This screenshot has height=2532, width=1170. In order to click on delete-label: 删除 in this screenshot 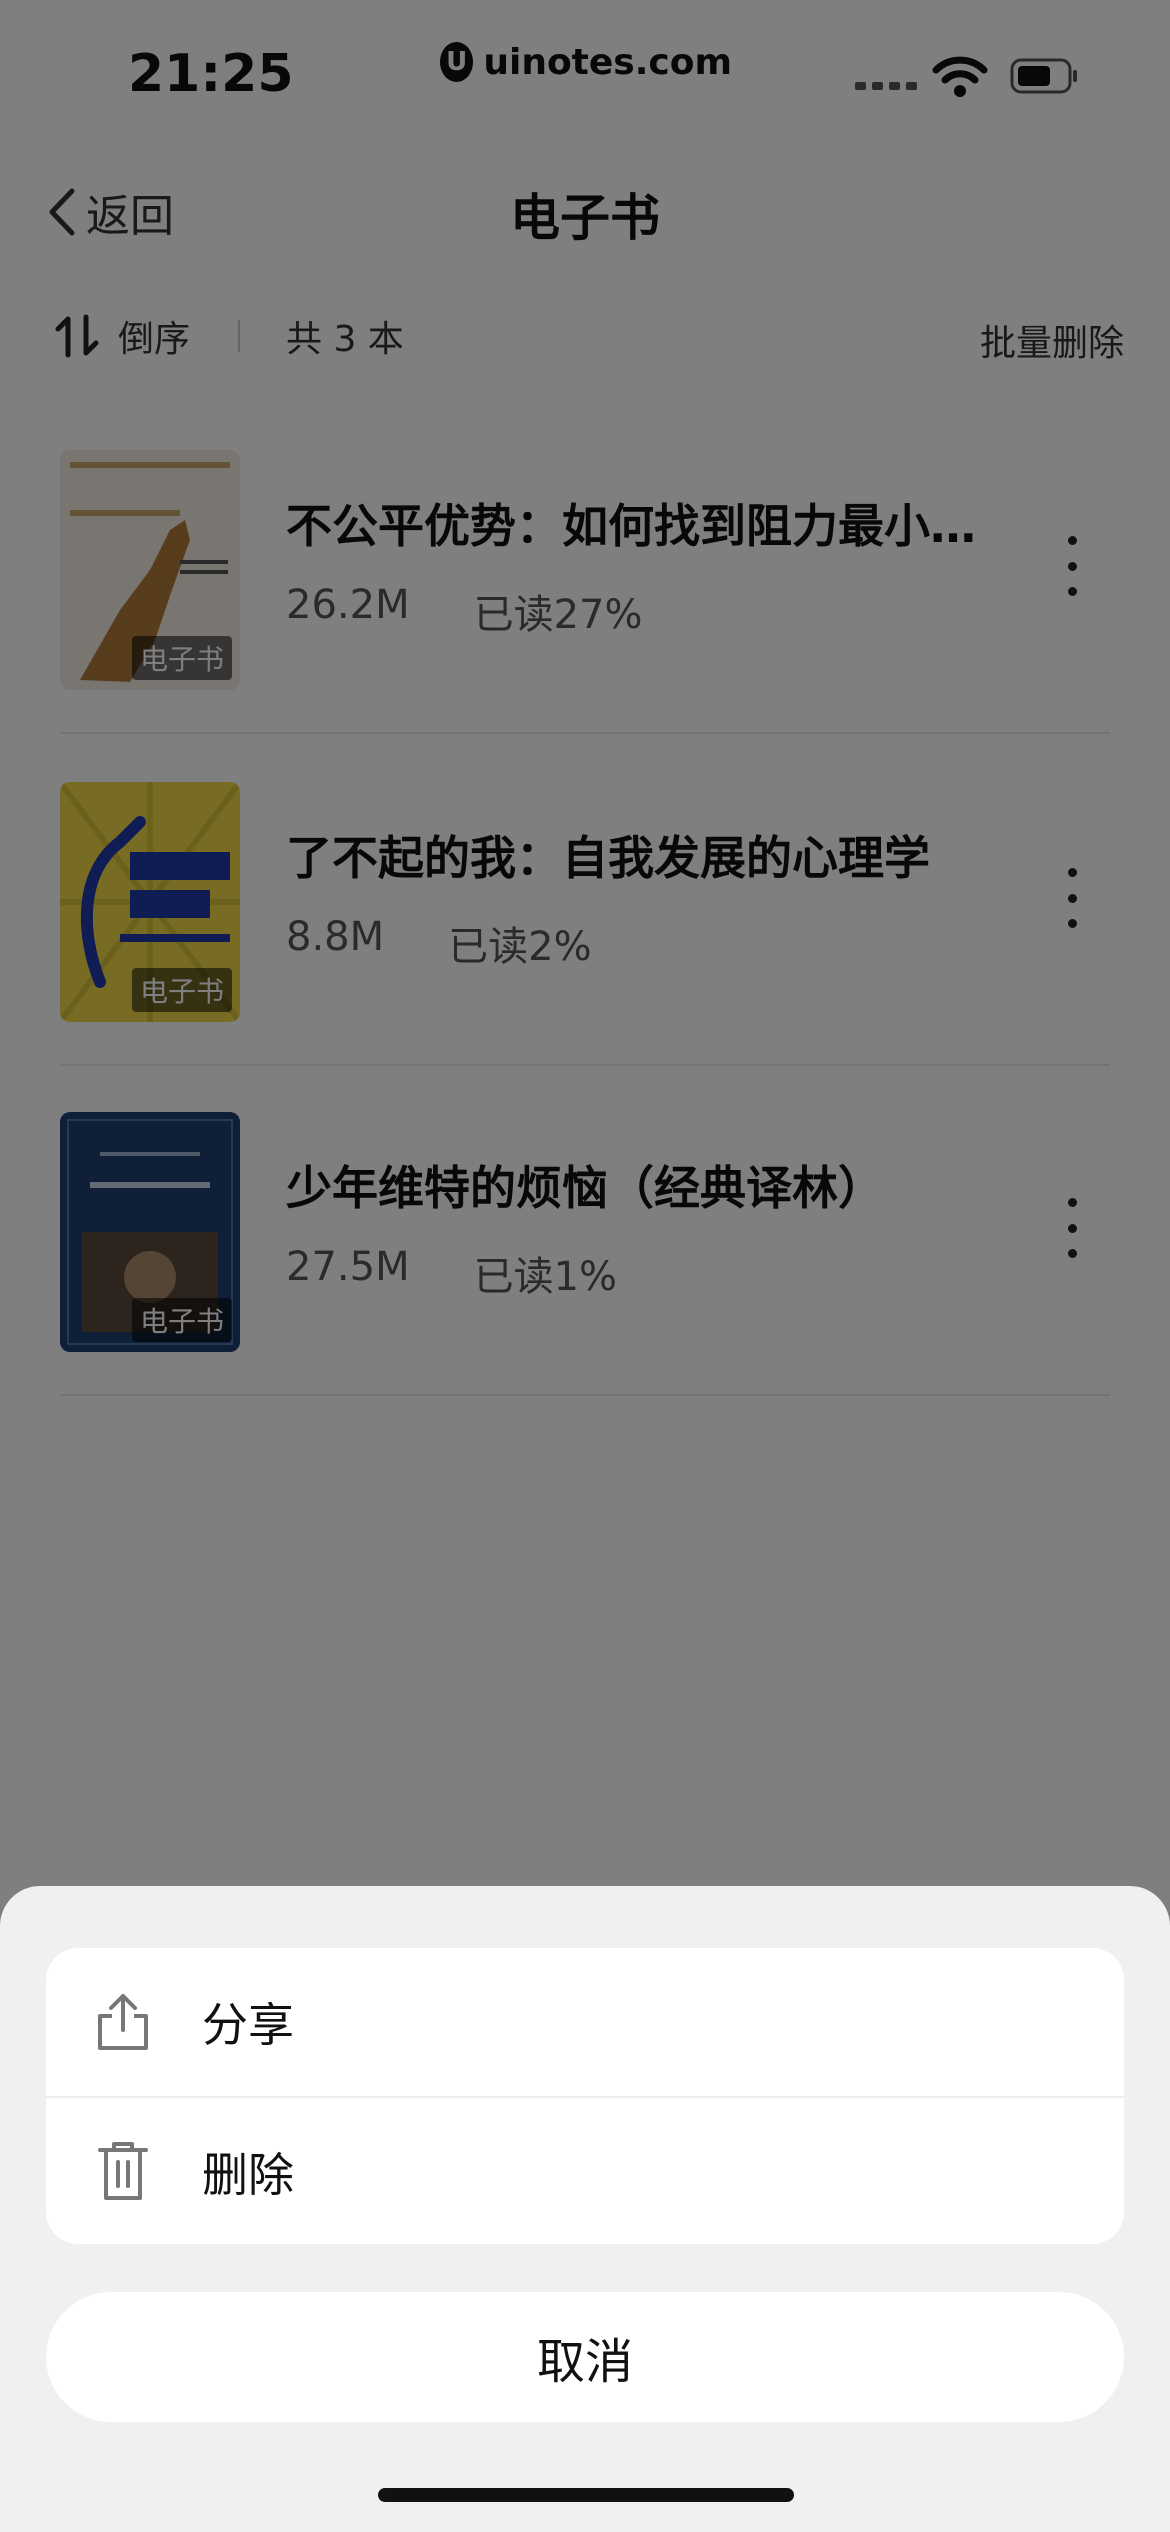, I will do `click(248, 2175)`.